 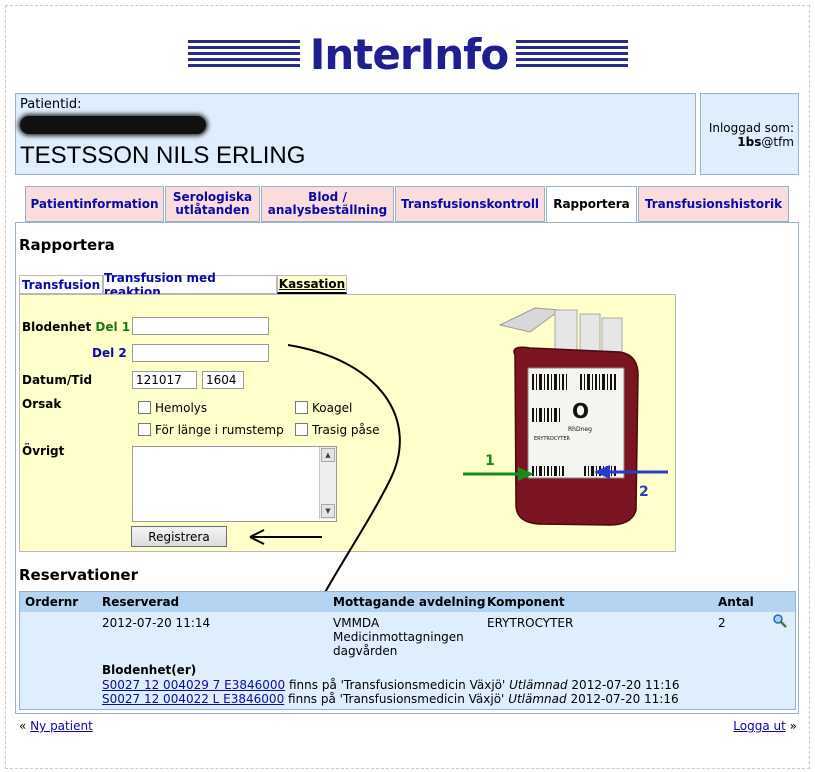 I want to click on row-antal: 2, so click(x=722, y=623).